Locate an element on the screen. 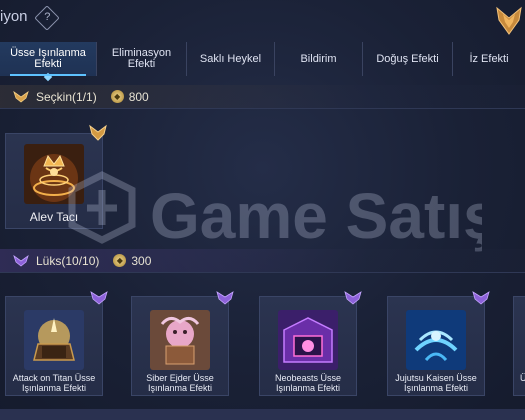 Image resolution: width=525 pixels, height=420 pixels. neobeasts-image is located at coordinates (308, 340).